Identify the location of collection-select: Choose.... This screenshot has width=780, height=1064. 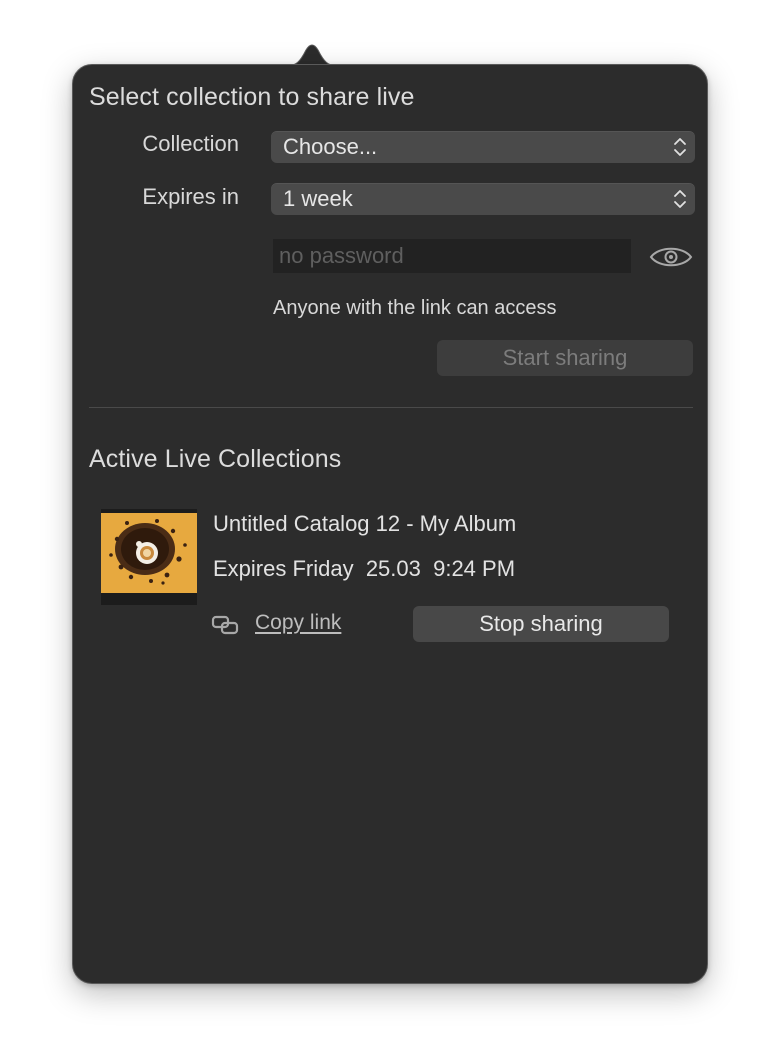
(483, 147).